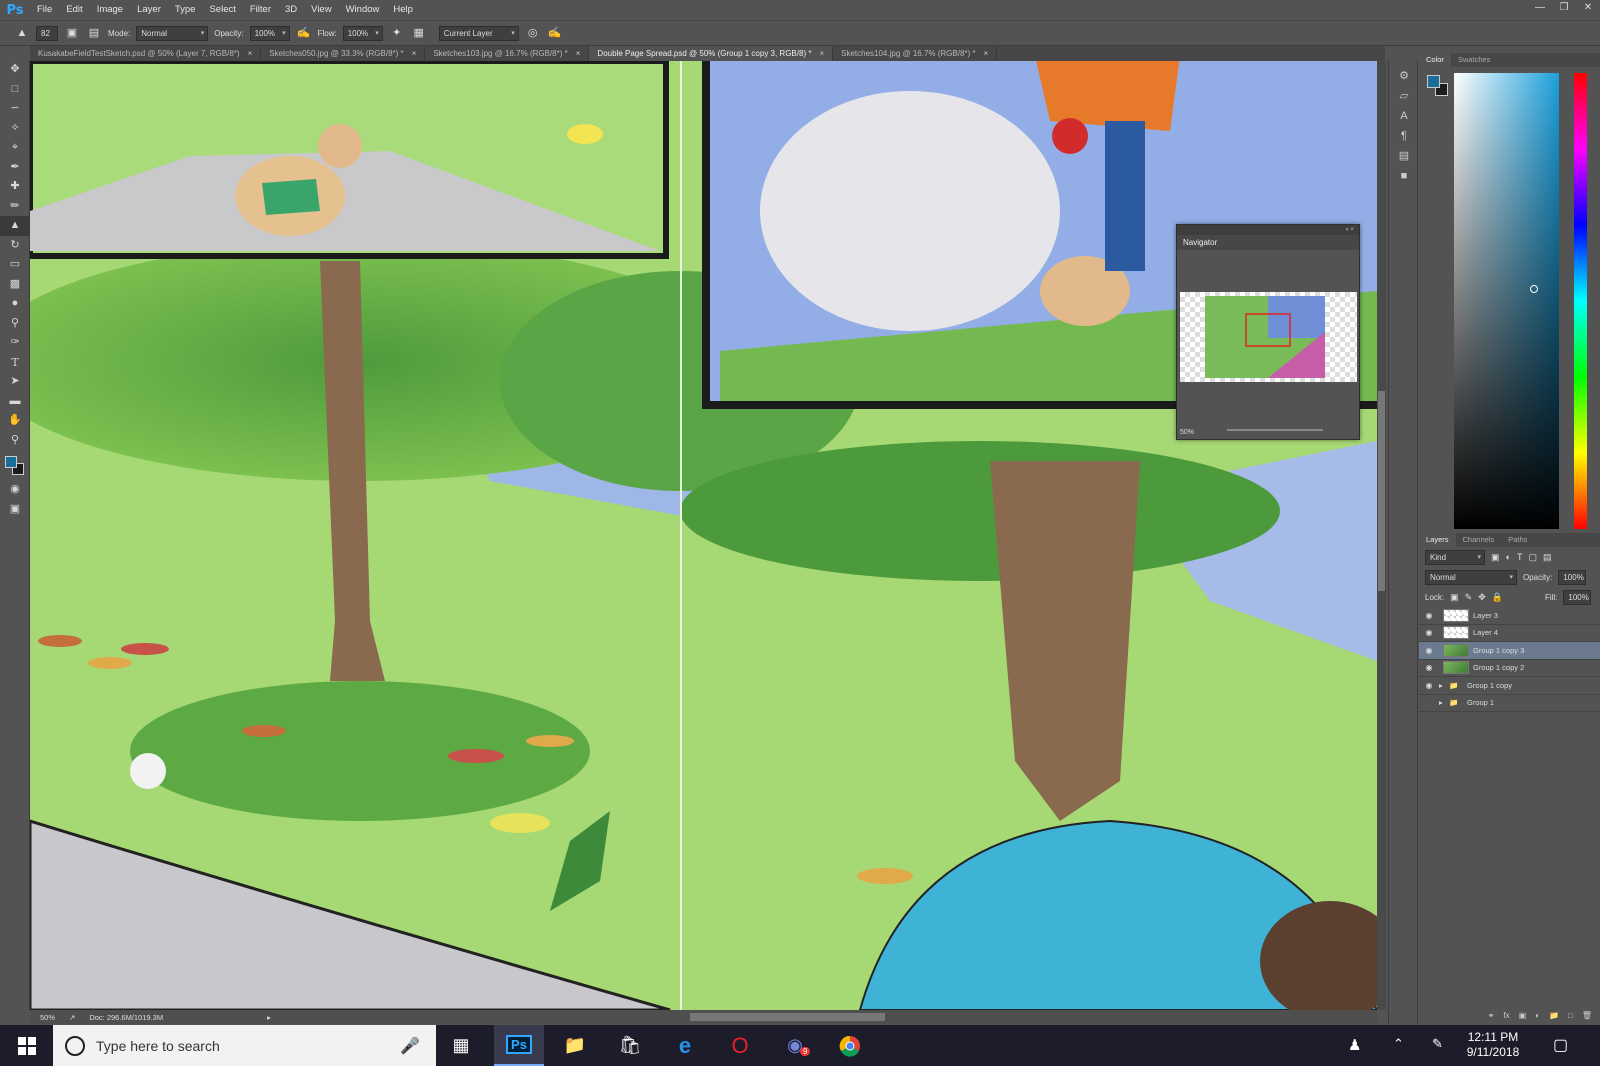  I want to click on photoshop-icon: Ps, so click(519, 1045).